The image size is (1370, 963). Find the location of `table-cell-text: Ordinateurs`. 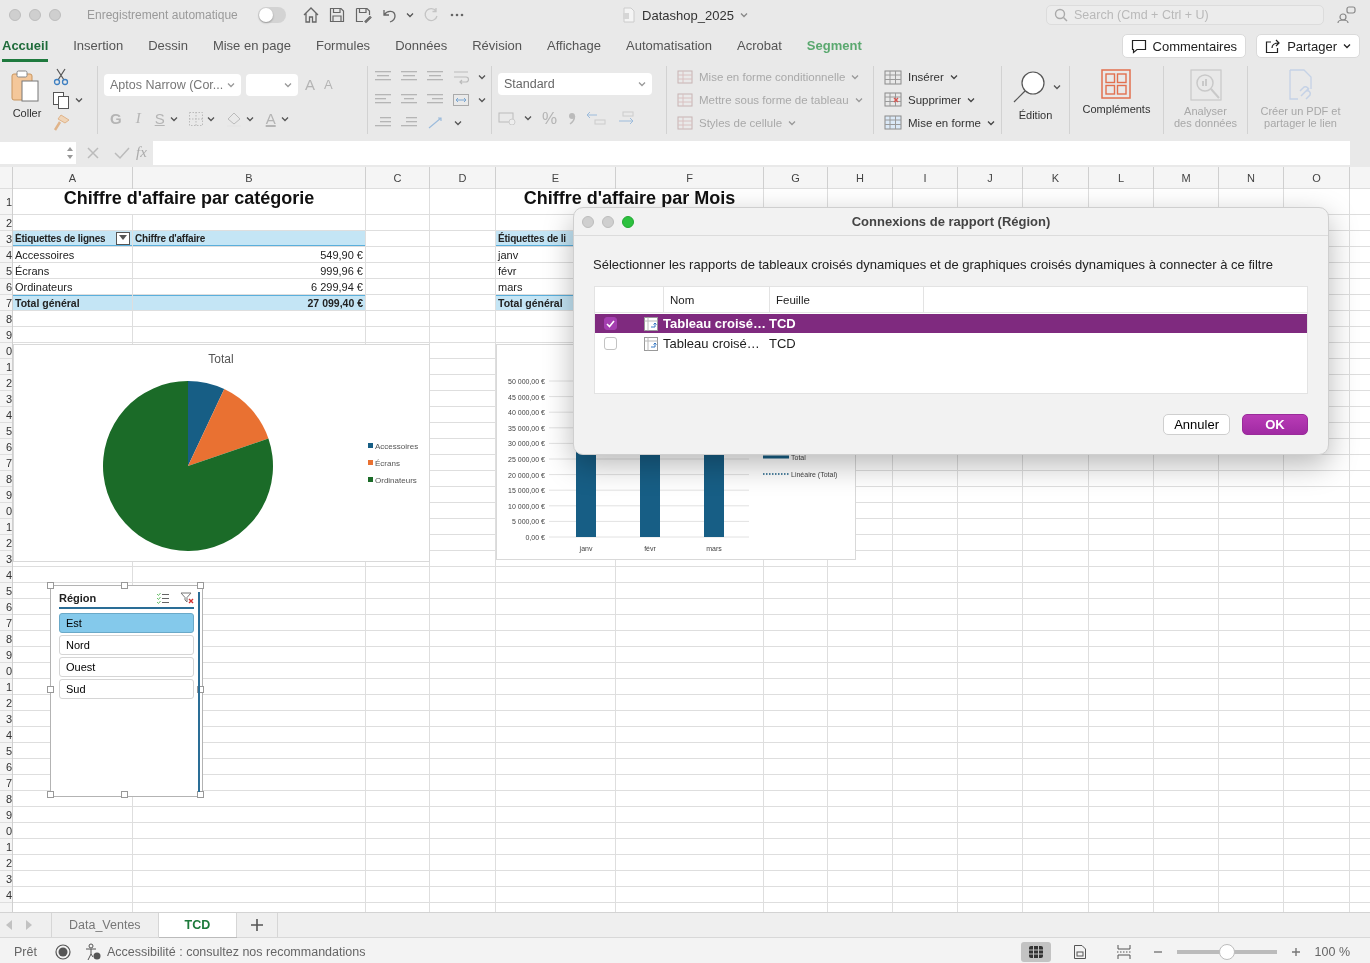

table-cell-text: Ordinateurs is located at coordinates (44, 286).